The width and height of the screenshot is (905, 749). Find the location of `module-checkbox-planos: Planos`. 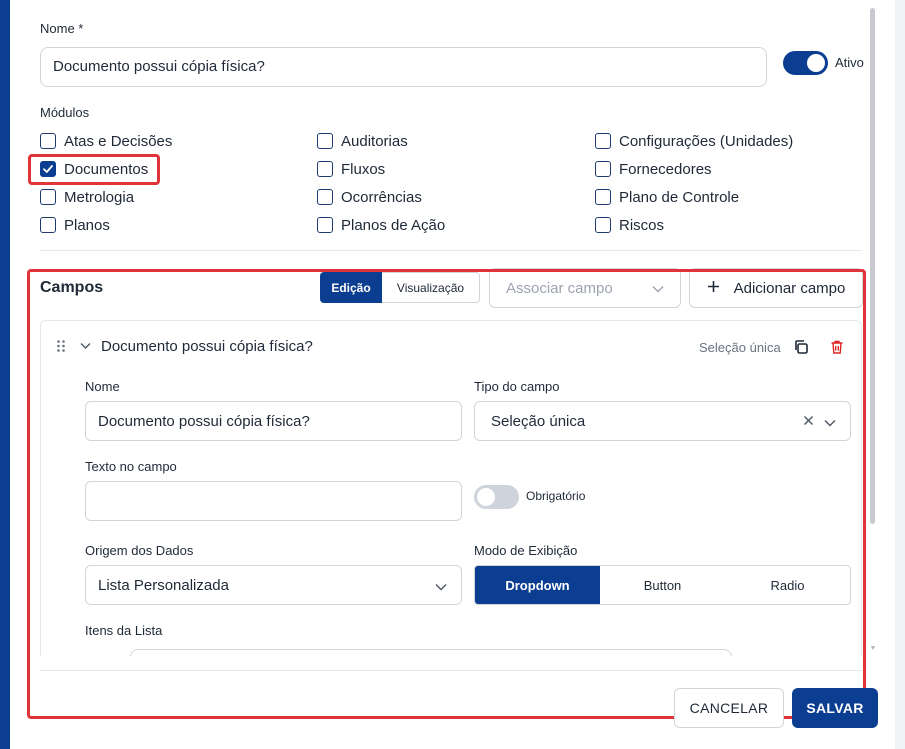

module-checkbox-planos: Planos is located at coordinates (75, 225).